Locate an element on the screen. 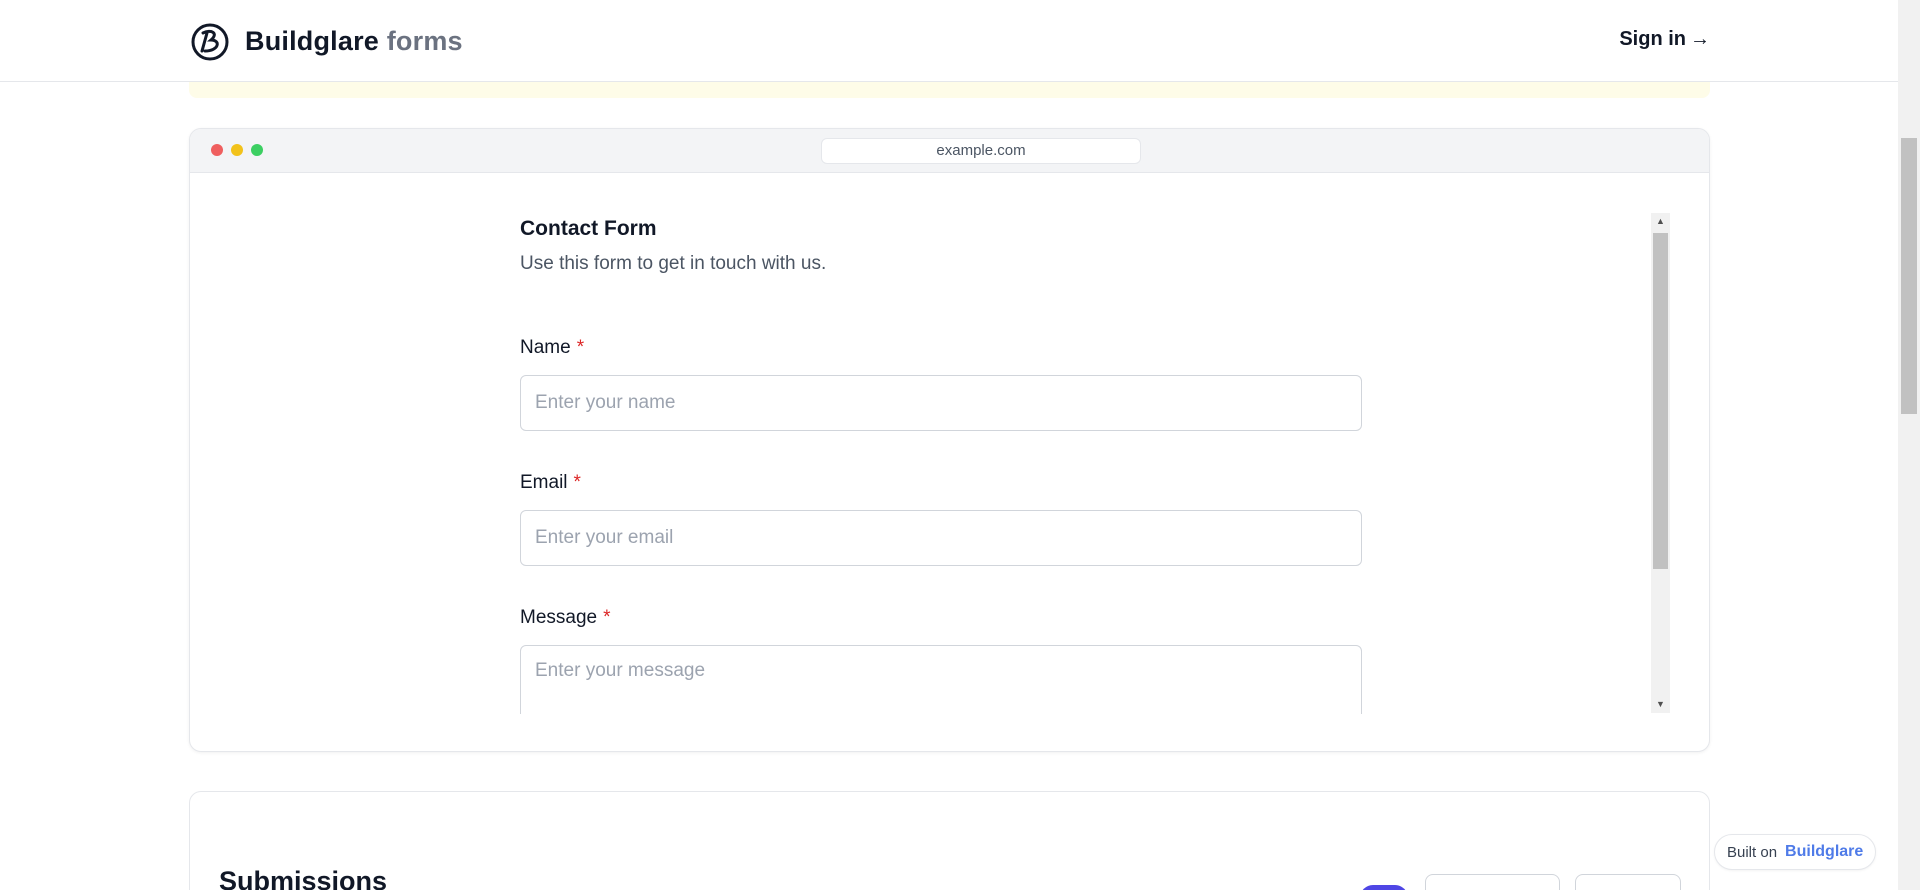 The height and width of the screenshot is (890, 1920). browser-toolbar: example.com is located at coordinates (949, 151).